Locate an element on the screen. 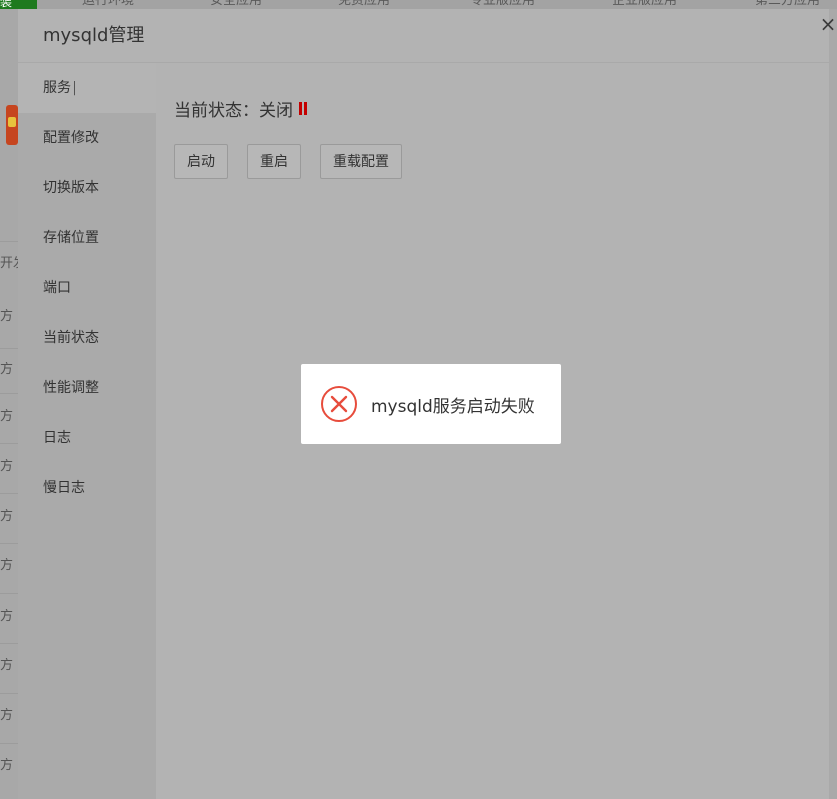 The width and height of the screenshot is (837, 799). service-actions: 启动 重启 重载配置 is located at coordinates (288, 161).